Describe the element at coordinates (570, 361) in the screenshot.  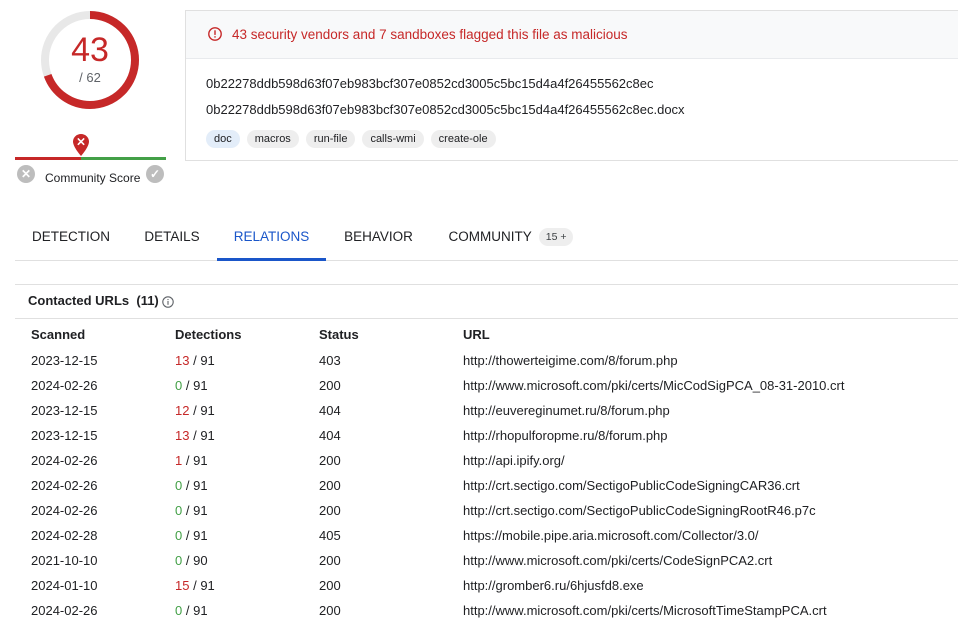
I see `url-link: http://thowerteigime.com/8/forum.php` at that location.